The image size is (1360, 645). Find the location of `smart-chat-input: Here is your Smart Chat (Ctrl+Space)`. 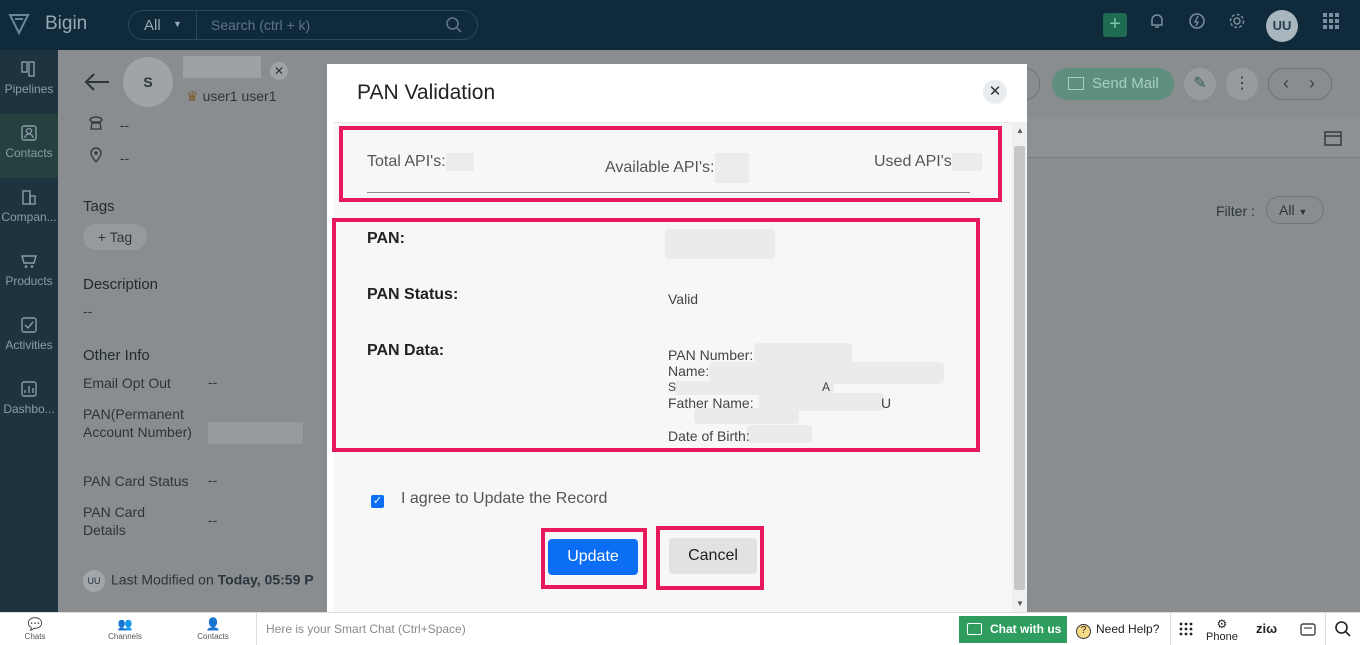

smart-chat-input: Here is your Smart Chat (Ctrl+Space) is located at coordinates (366, 629).